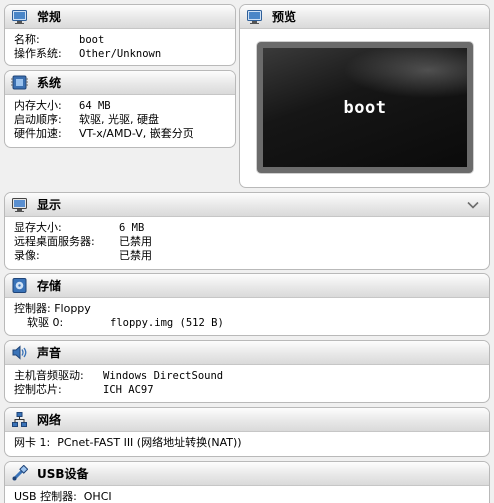 The image size is (494, 503). I want to click on recording-label: 录像:, so click(27, 255).